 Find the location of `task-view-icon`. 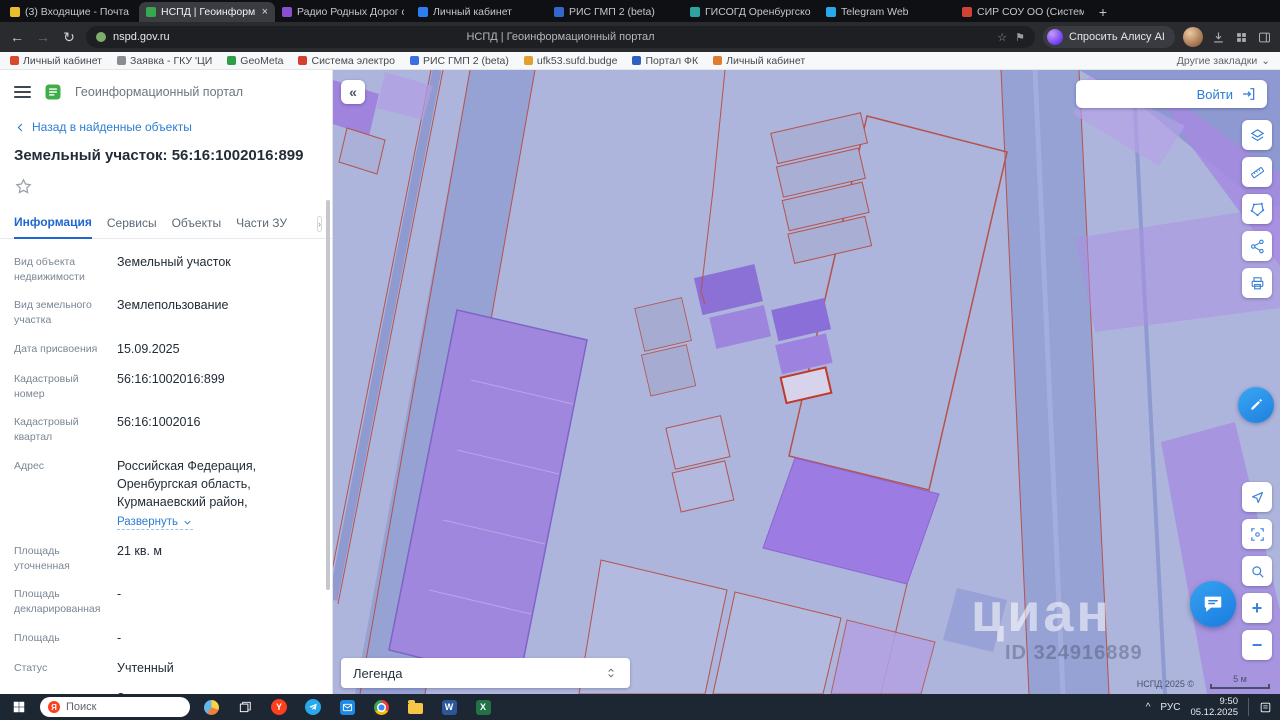

task-view-icon is located at coordinates (245, 707).